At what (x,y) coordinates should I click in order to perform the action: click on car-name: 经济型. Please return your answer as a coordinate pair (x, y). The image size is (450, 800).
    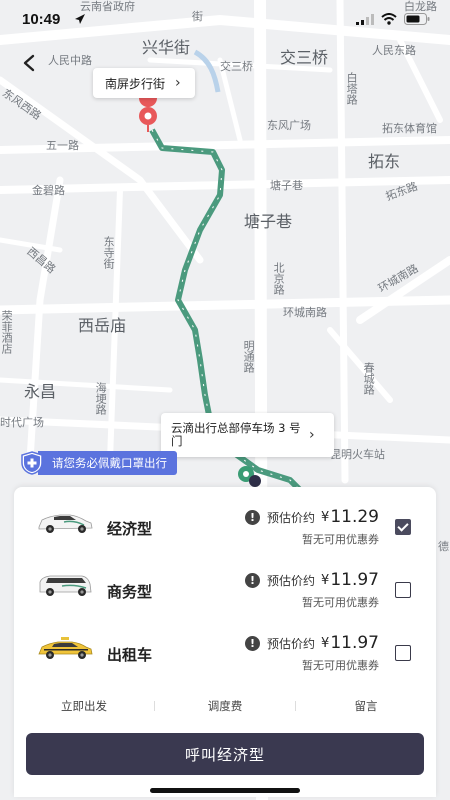
    Looking at the image, I should click on (130, 529).